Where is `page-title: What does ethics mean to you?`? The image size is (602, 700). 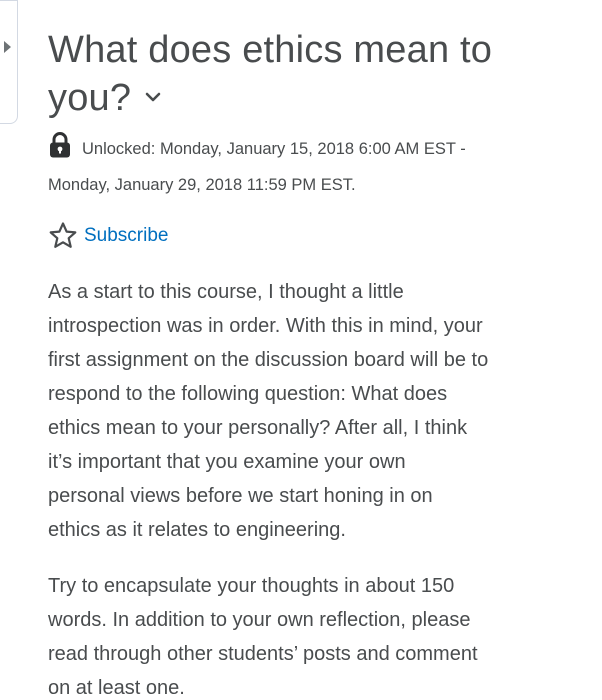
page-title: What does ethics mean to you? is located at coordinates (318, 75).